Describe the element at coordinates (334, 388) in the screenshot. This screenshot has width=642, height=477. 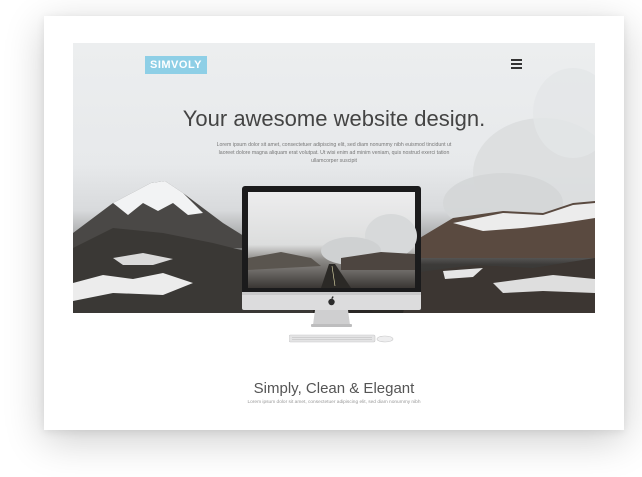
I see `section-title: Simply, Clean & Elegant` at that location.